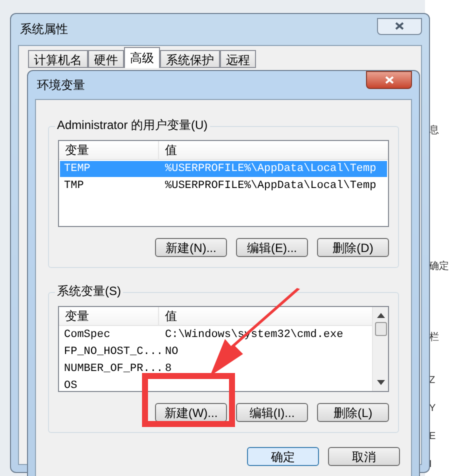  I want to click on background-text: Y, so click(432, 409).